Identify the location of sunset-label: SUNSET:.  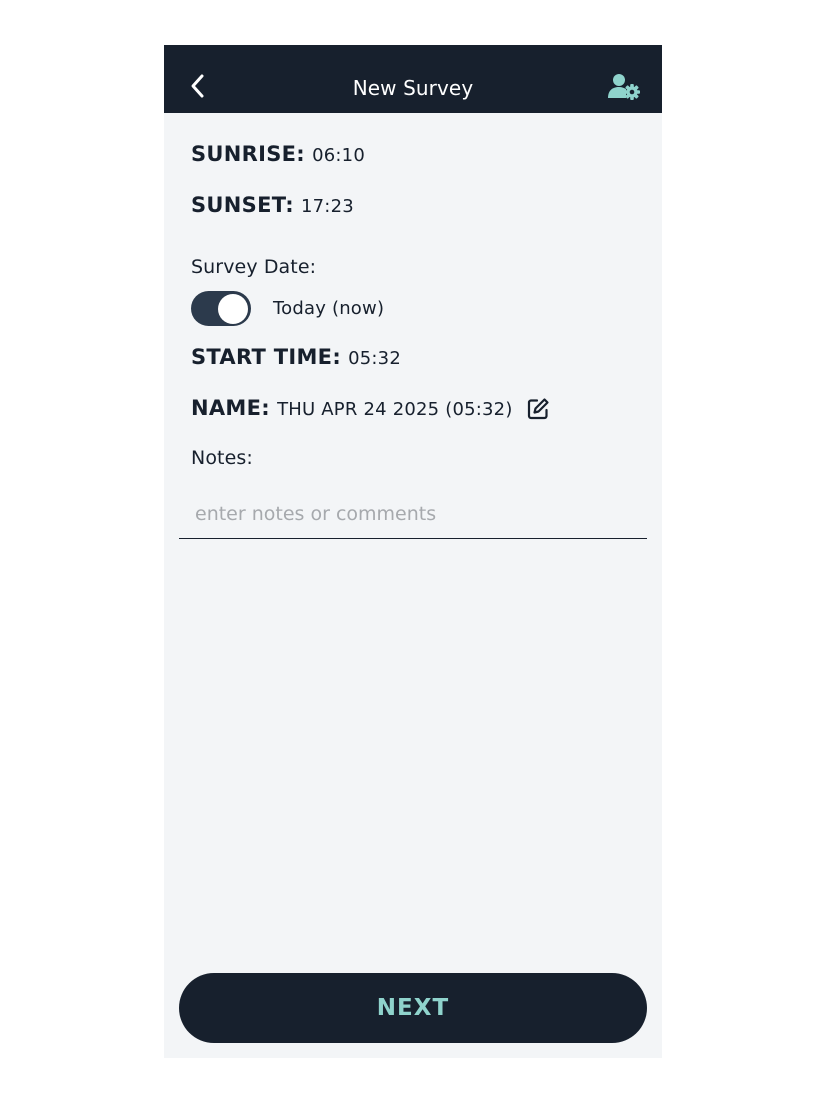
(242, 205).